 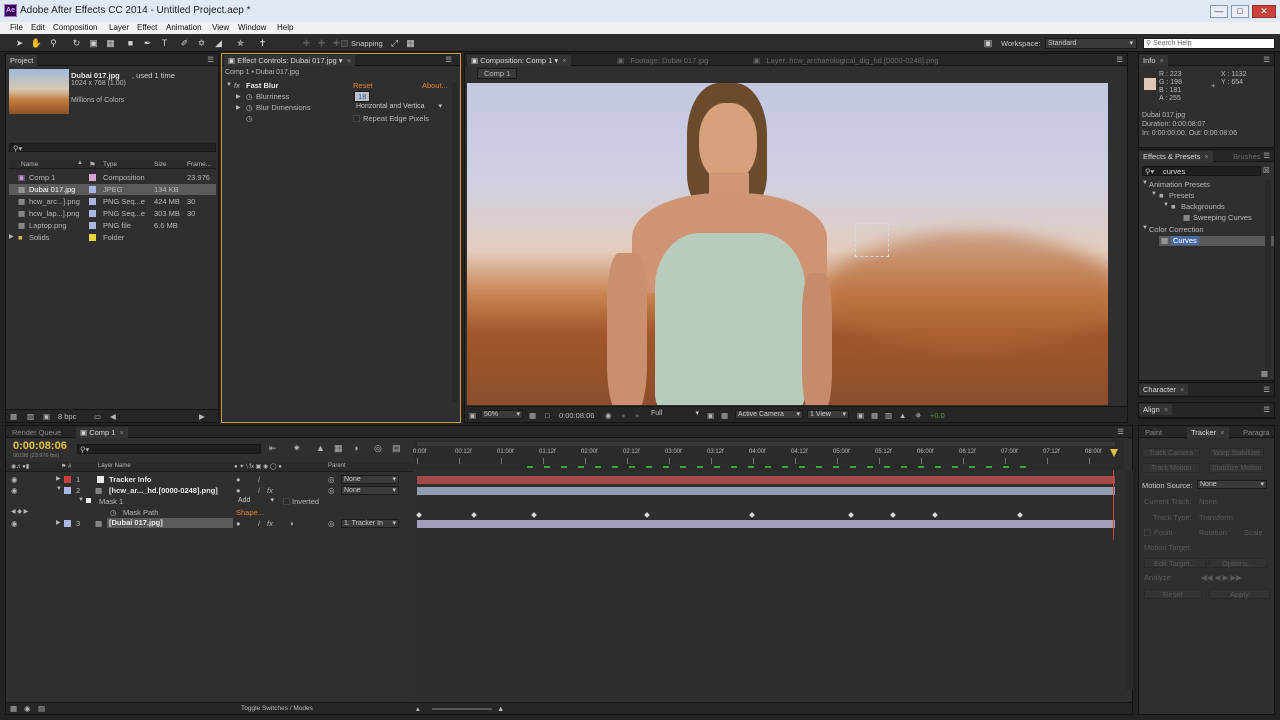 I want to click on mask-name: Mask 1, so click(x=111, y=501).